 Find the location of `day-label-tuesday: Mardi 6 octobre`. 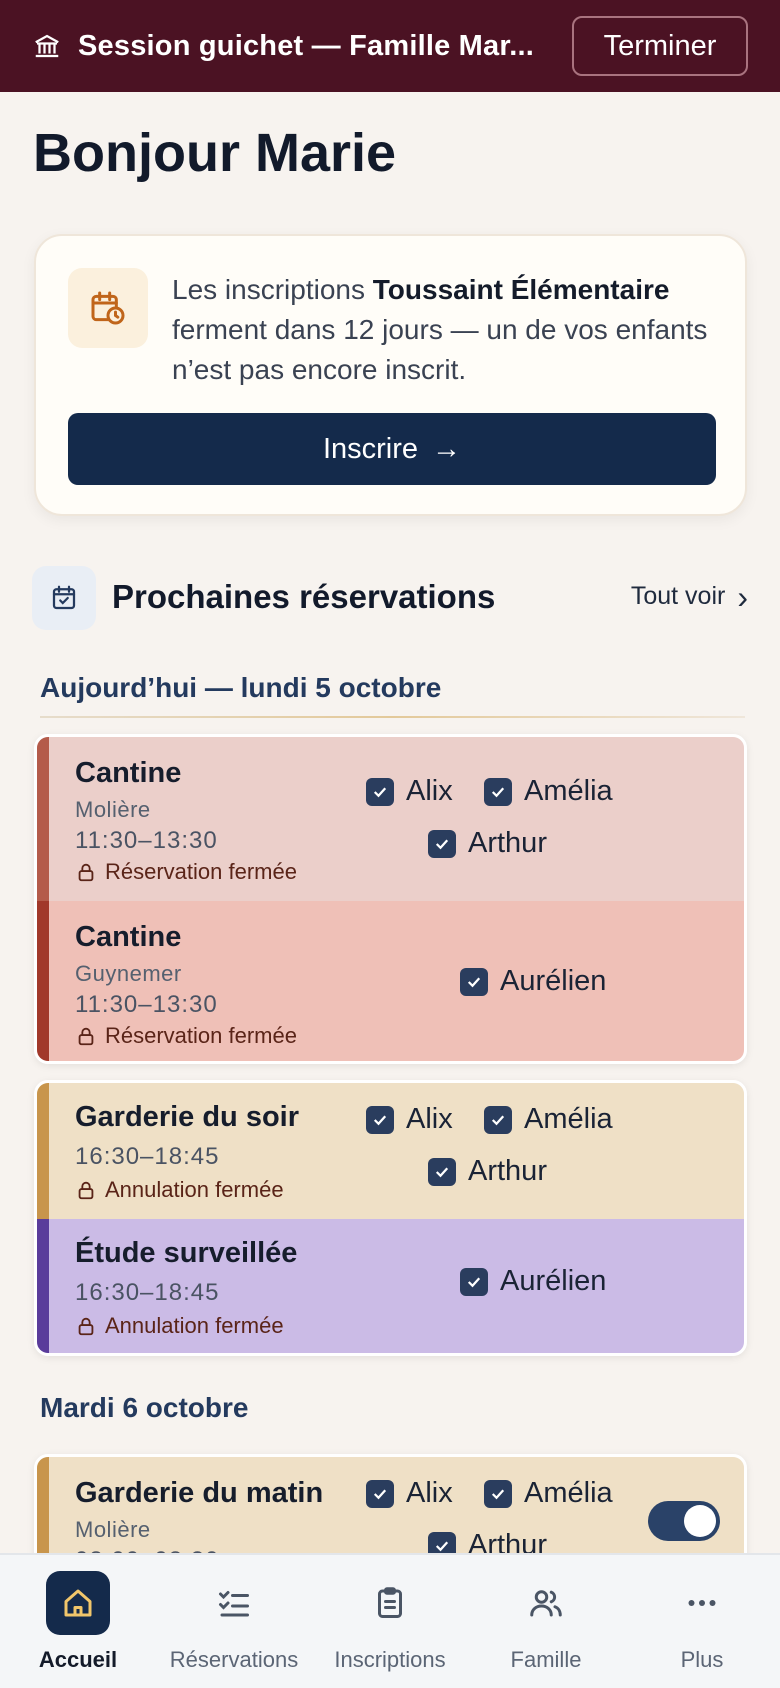

day-label-tuesday: Mardi 6 octobre is located at coordinates (144, 1407).